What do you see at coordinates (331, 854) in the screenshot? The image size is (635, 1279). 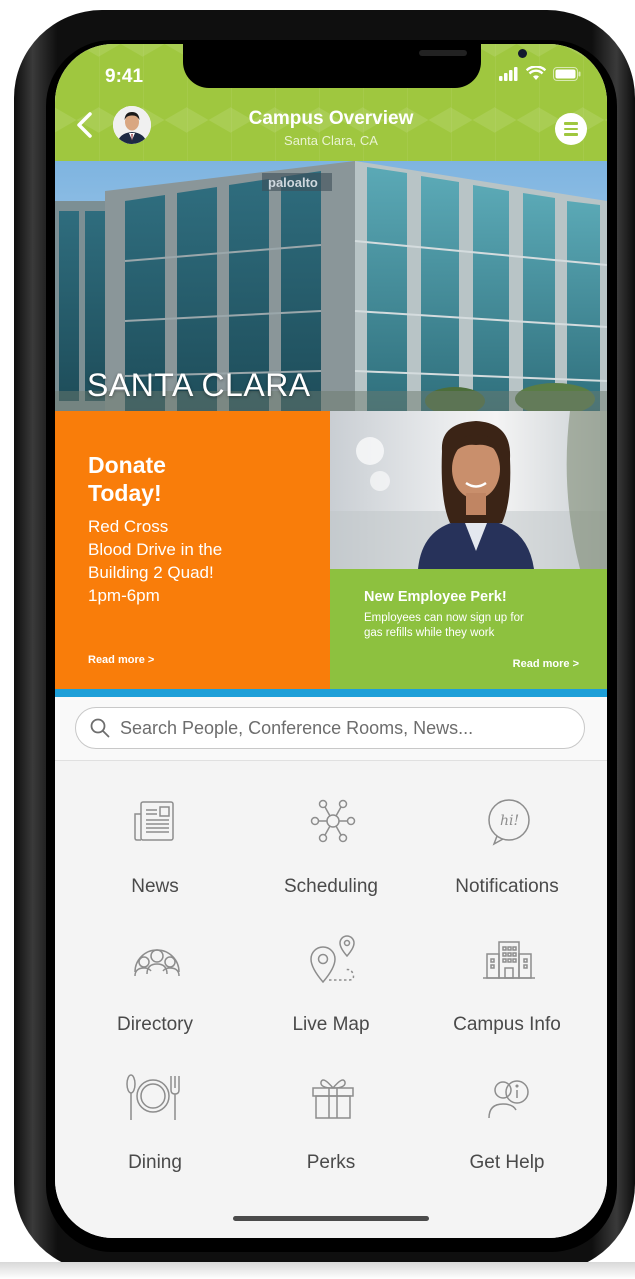 I see `tile-scheduling: Scheduling` at bounding box center [331, 854].